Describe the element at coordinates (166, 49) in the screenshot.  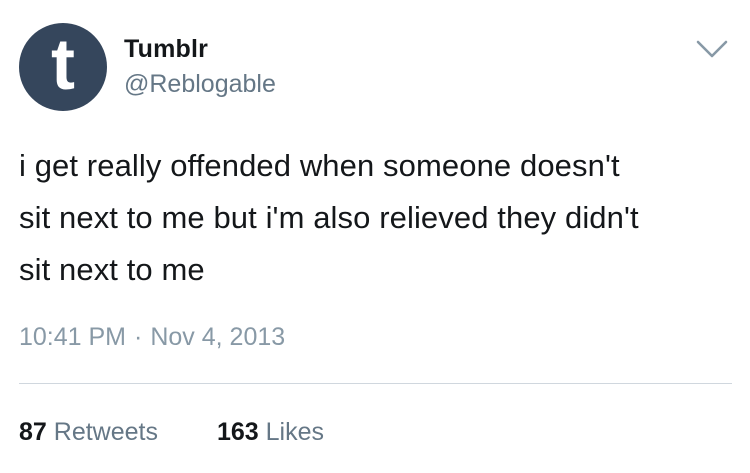
I see `author-display-name: Tumblr` at that location.